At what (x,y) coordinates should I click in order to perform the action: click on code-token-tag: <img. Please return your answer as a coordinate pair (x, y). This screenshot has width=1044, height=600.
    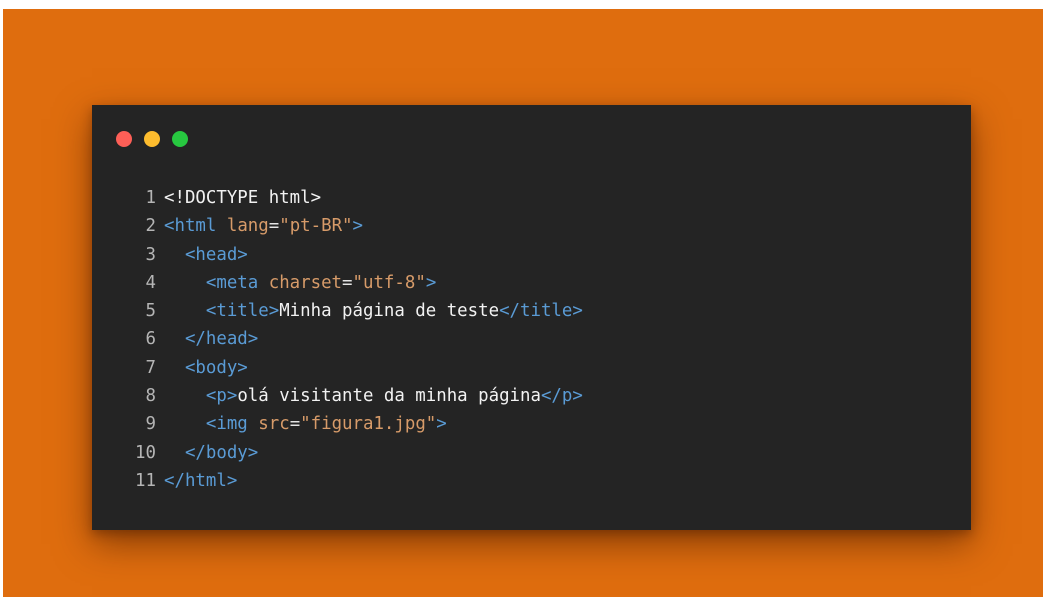
    Looking at the image, I should click on (226, 424).